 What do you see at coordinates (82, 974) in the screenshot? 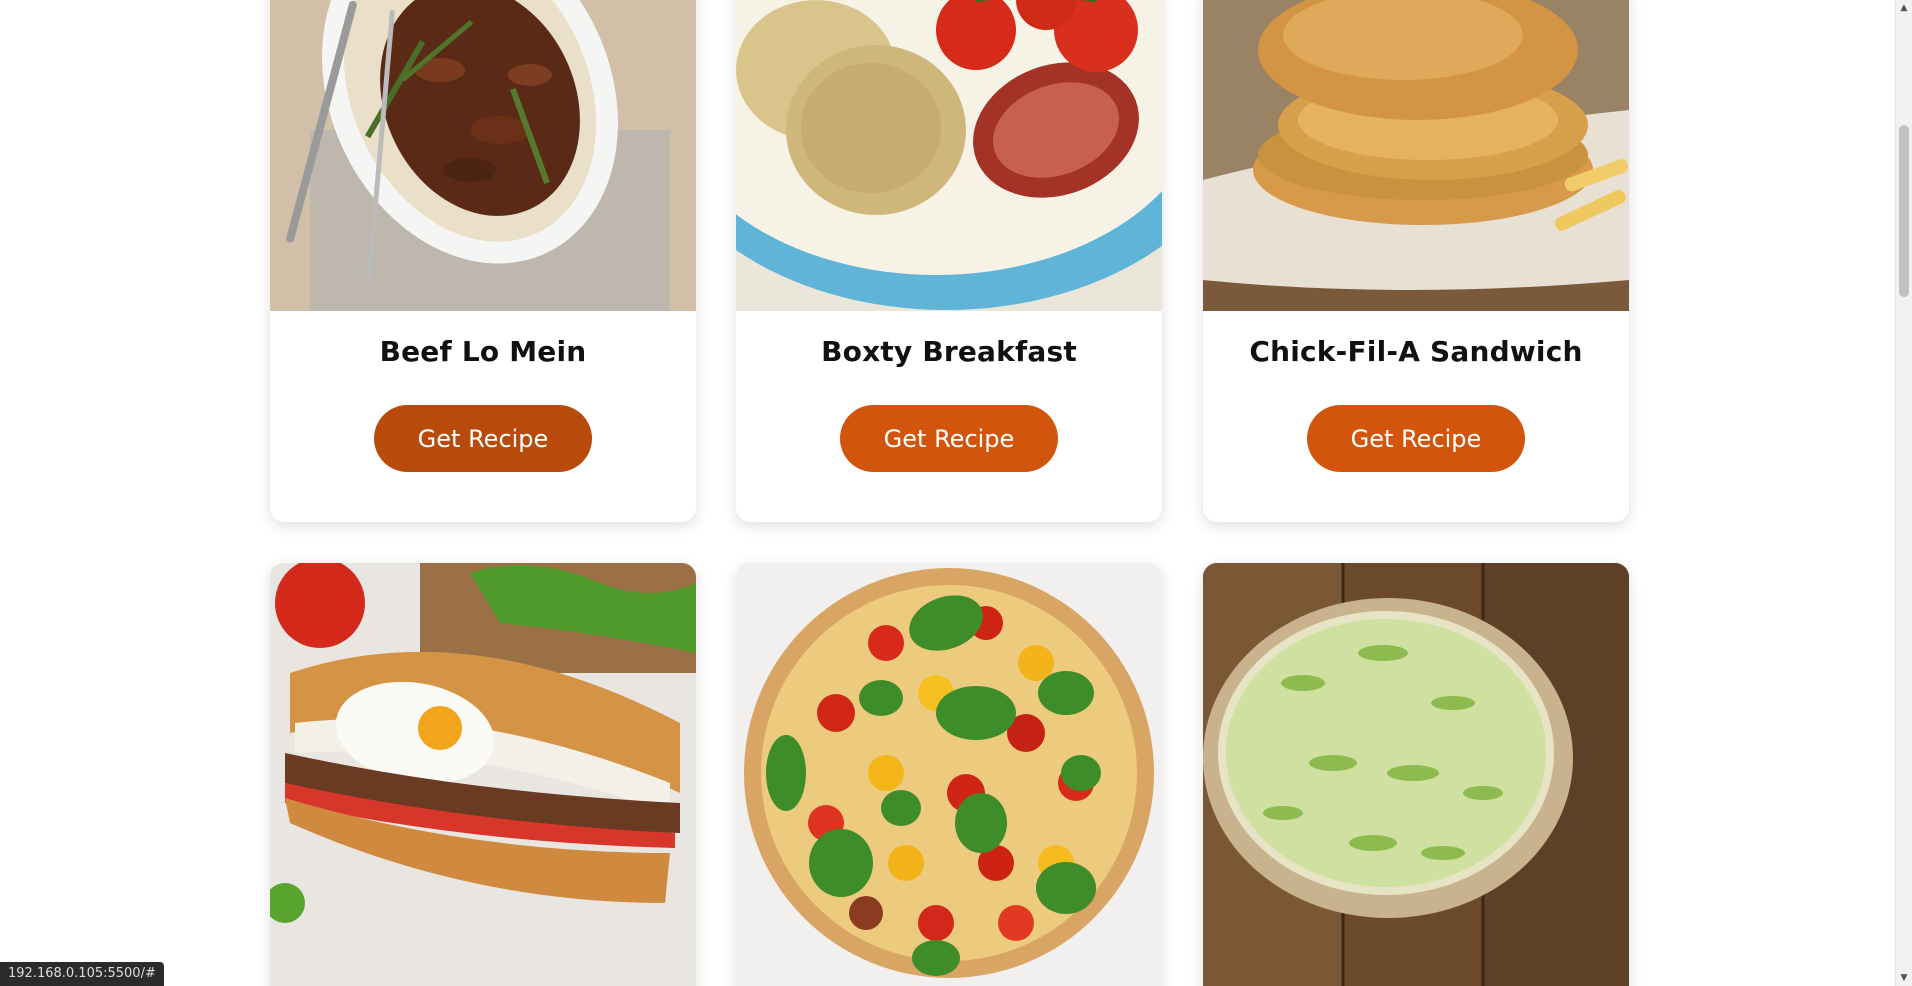
I see `status-bar-url: 192.168.0.105:5500/#` at bounding box center [82, 974].